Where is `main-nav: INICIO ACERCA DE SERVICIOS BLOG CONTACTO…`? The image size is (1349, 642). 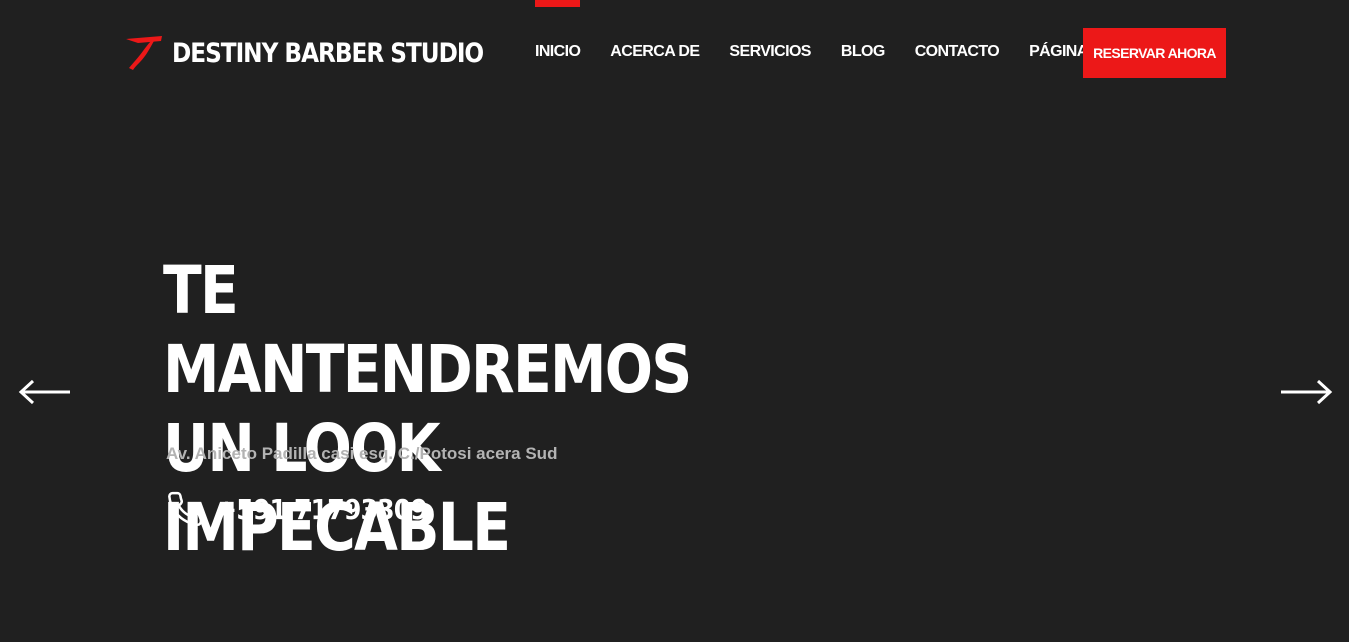
main-nav: INICIO ACERCA DE SERVICIOS BLOG CONTACTO… is located at coordinates (816, 31).